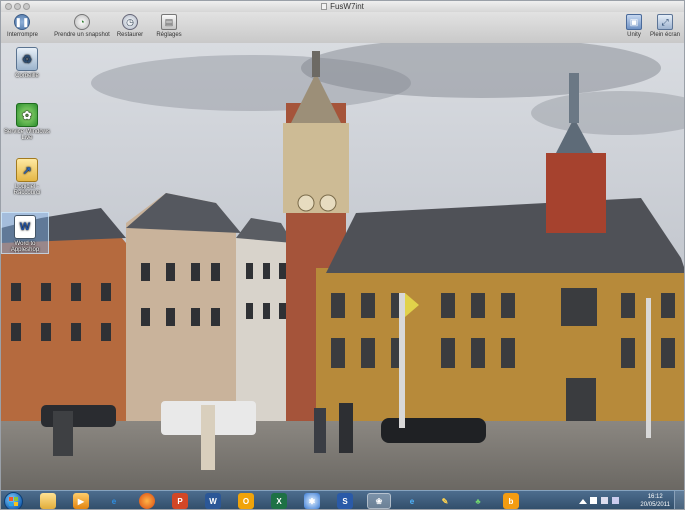  I want to click on reglages-button: ▤ Réglages, so click(169, 26).